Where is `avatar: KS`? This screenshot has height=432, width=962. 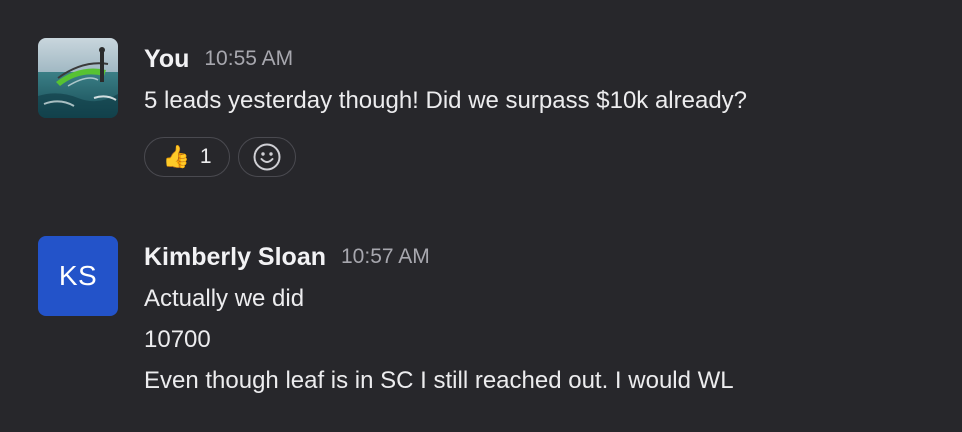 avatar: KS is located at coordinates (78, 276).